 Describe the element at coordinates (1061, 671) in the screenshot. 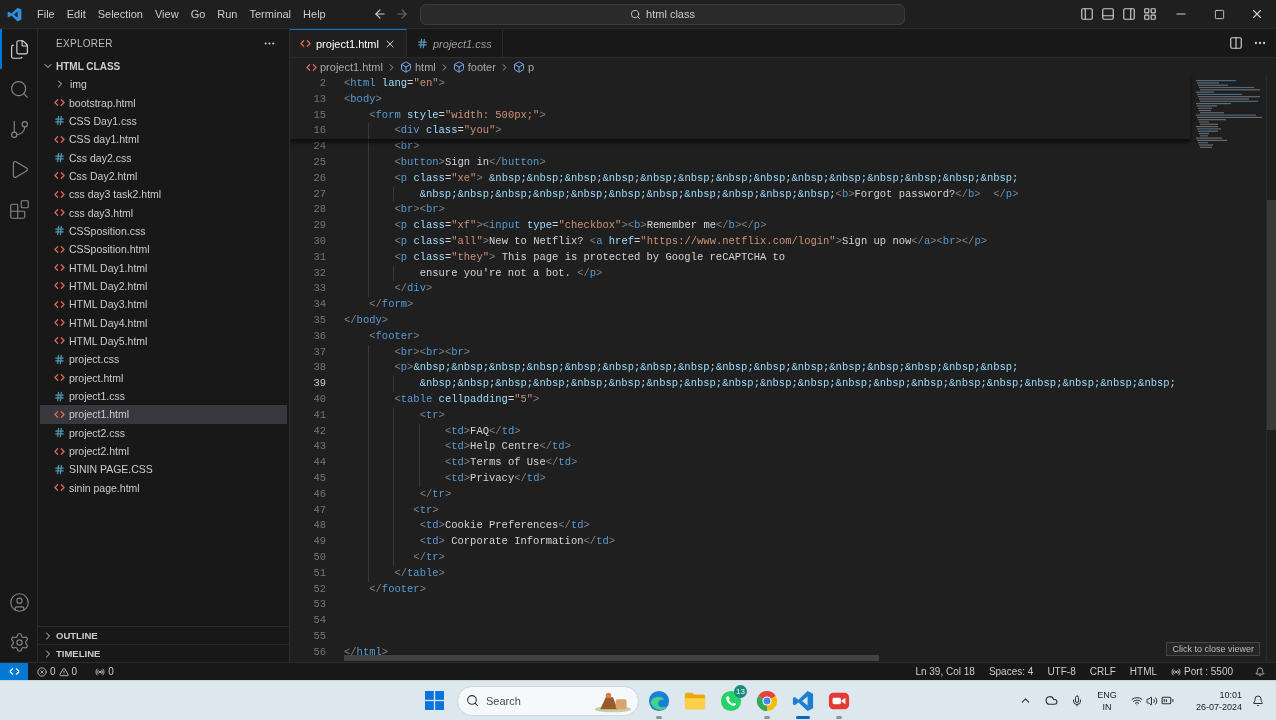

I see `status-item: UTF-8` at that location.